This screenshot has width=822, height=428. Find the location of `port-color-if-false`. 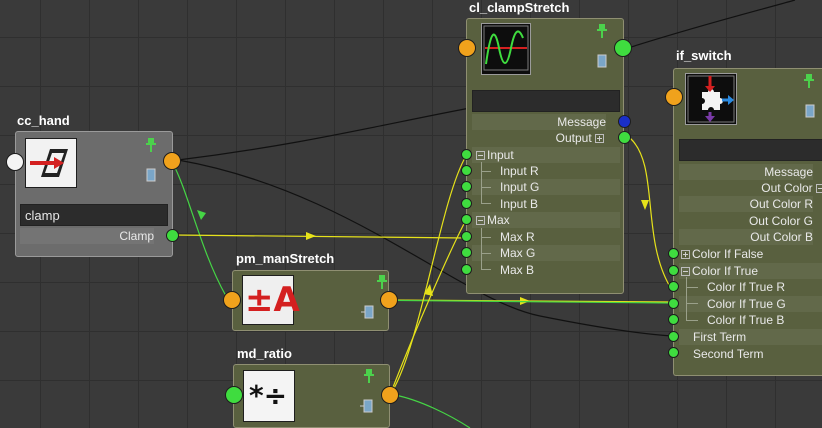

port-color-if-false is located at coordinates (673, 253).